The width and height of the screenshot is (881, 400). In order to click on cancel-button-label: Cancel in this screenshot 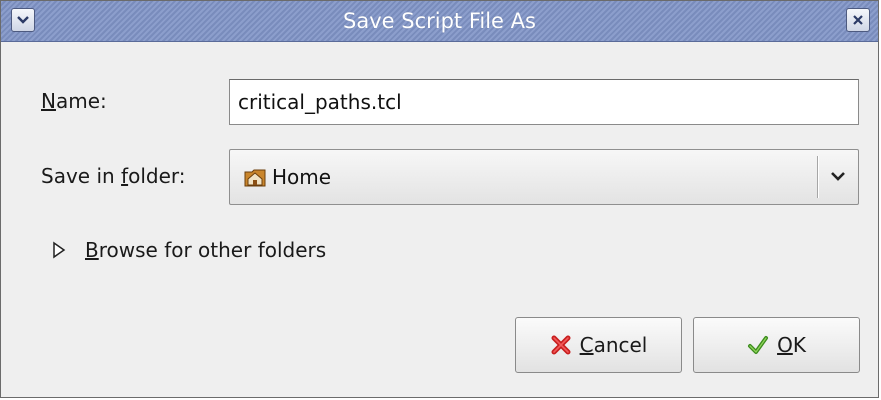, I will do `click(614, 345)`.